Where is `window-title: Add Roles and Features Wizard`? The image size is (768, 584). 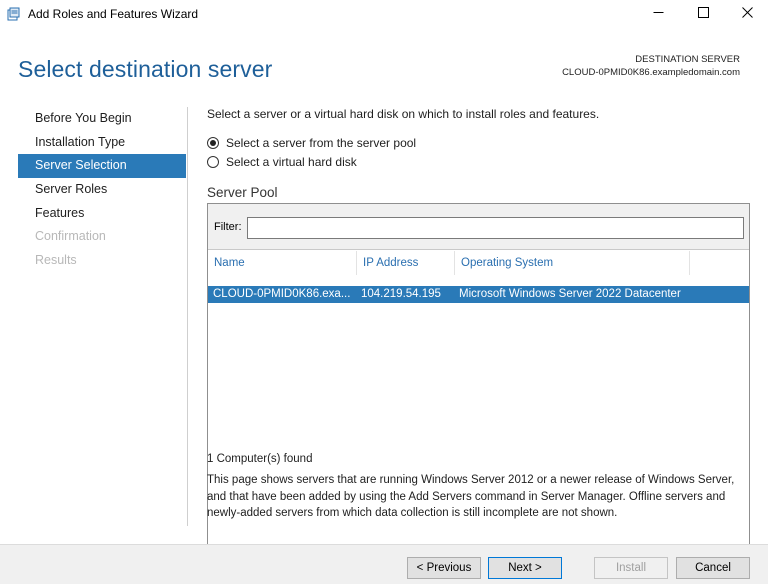
window-title: Add Roles and Features Wizard is located at coordinates (113, 14).